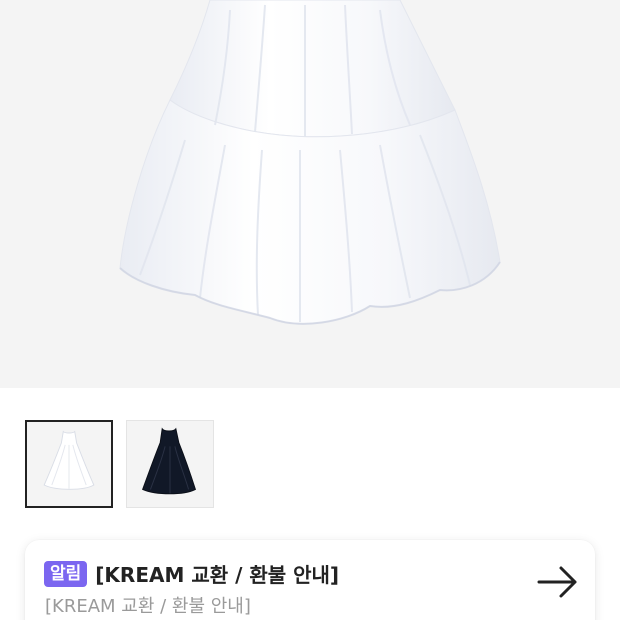 This screenshot has height=620, width=620. I want to click on white-dress-thumbnail-icon, so click(69, 460).